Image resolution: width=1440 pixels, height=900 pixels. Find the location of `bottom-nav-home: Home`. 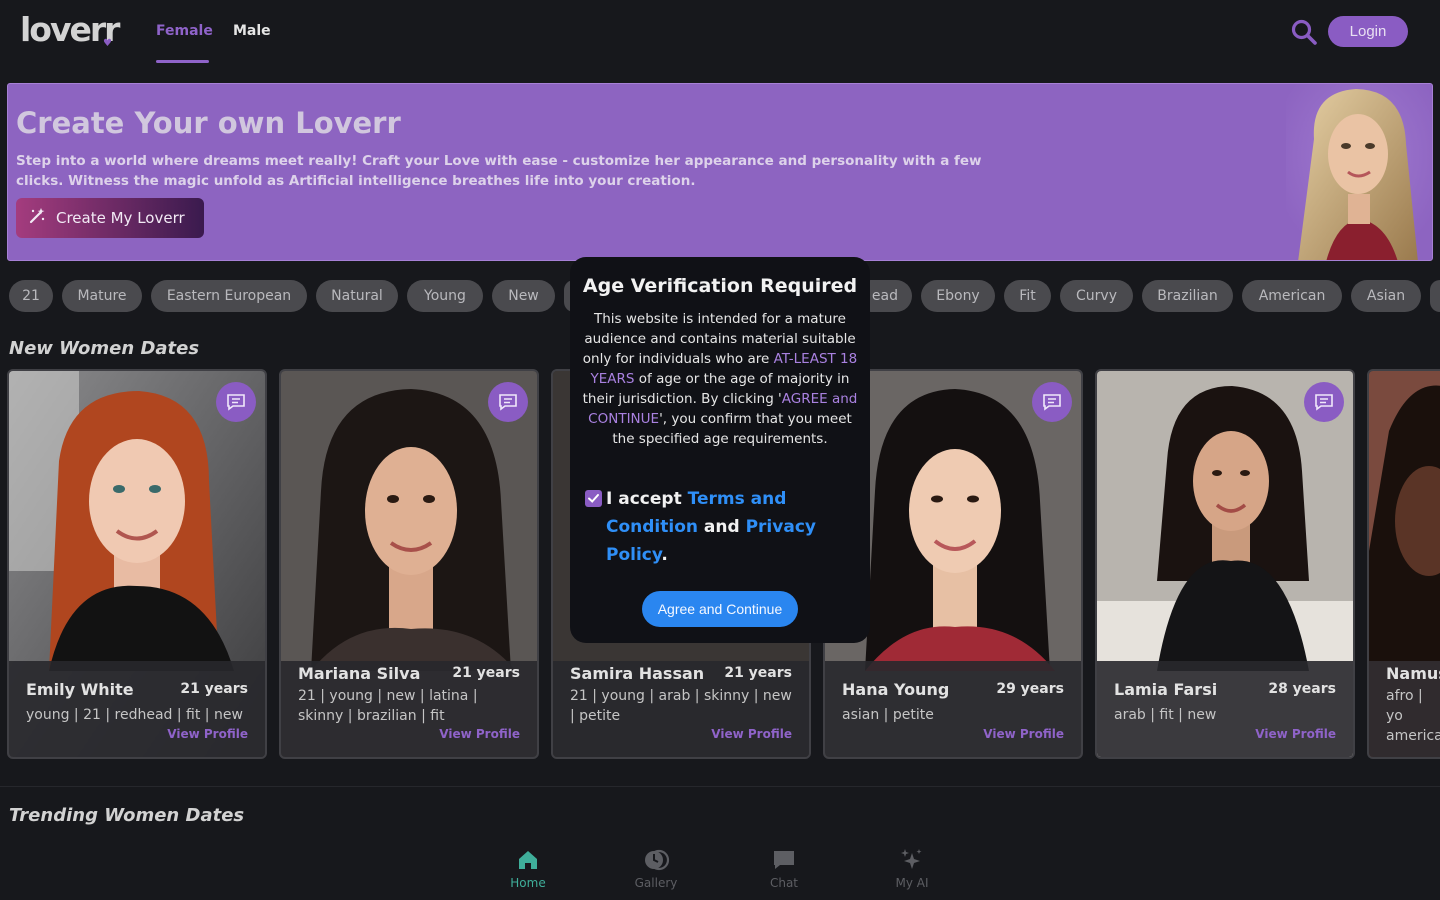

bottom-nav-home: Home is located at coordinates (528, 869).